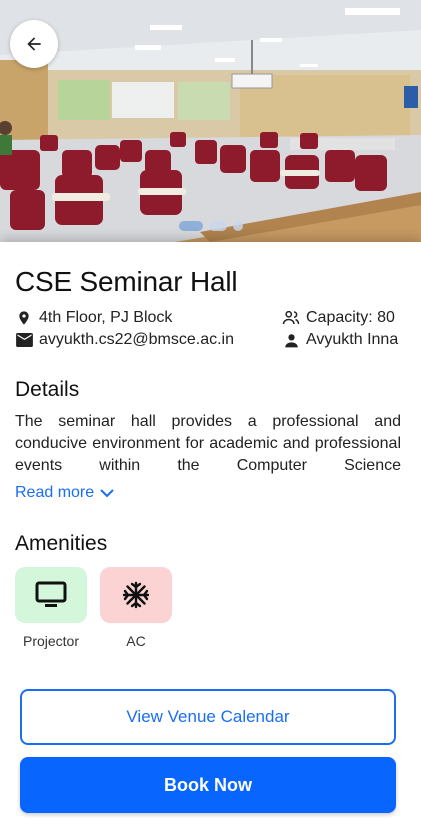  I want to click on contact-row: Avyukth Inna, so click(340, 340).